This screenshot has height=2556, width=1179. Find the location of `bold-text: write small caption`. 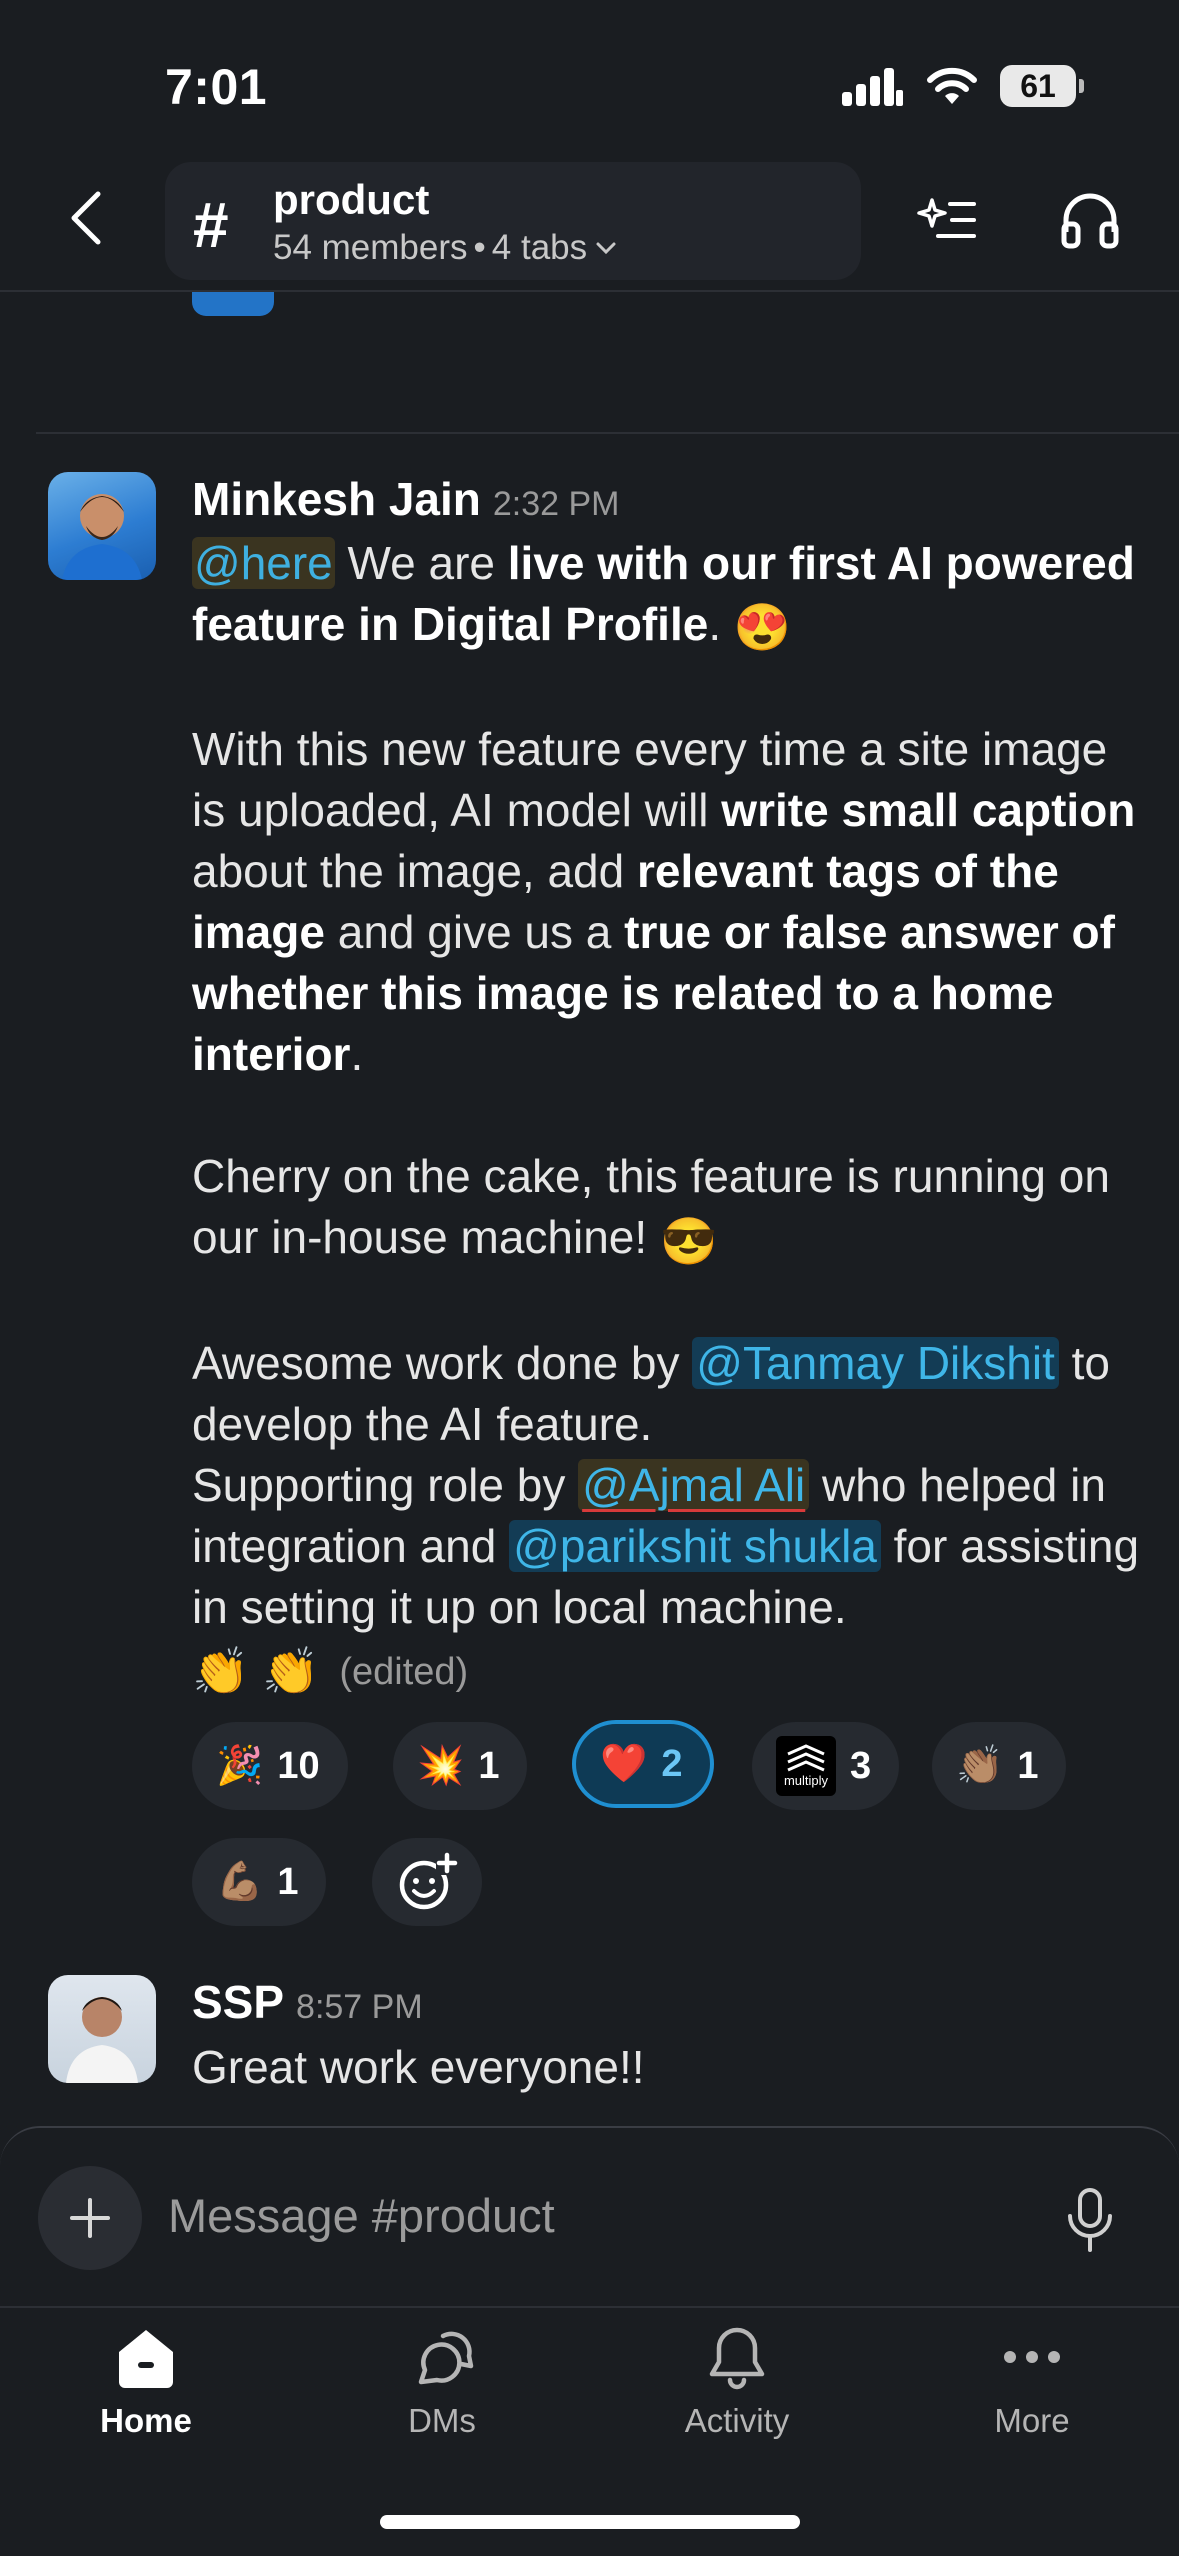

bold-text: write small caption is located at coordinates (928, 810).